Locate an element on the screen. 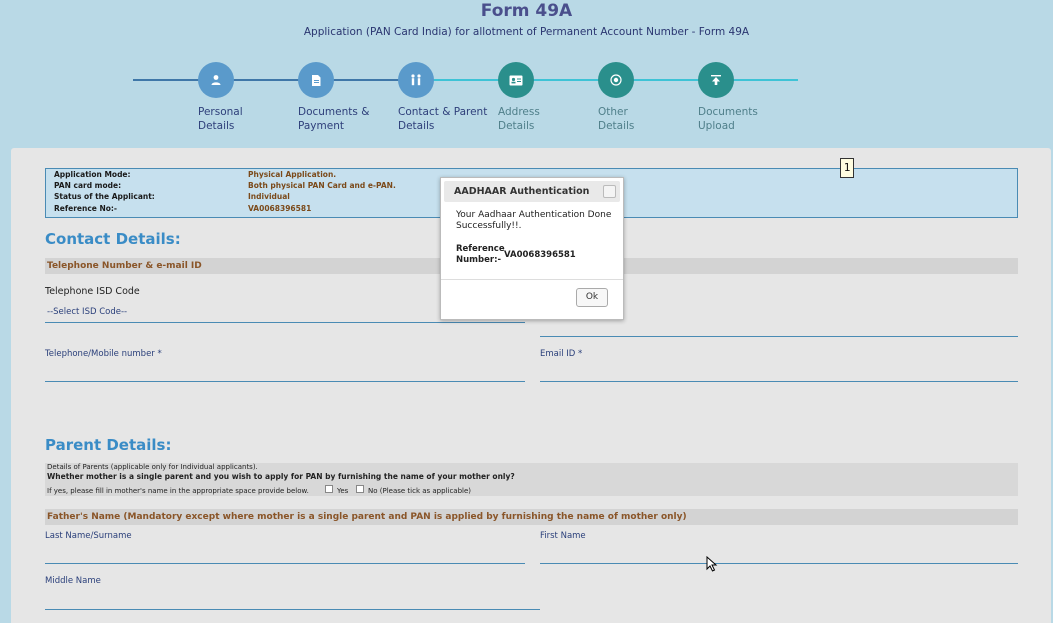 The height and width of the screenshot is (623, 1053). family-icon is located at coordinates (416, 80).